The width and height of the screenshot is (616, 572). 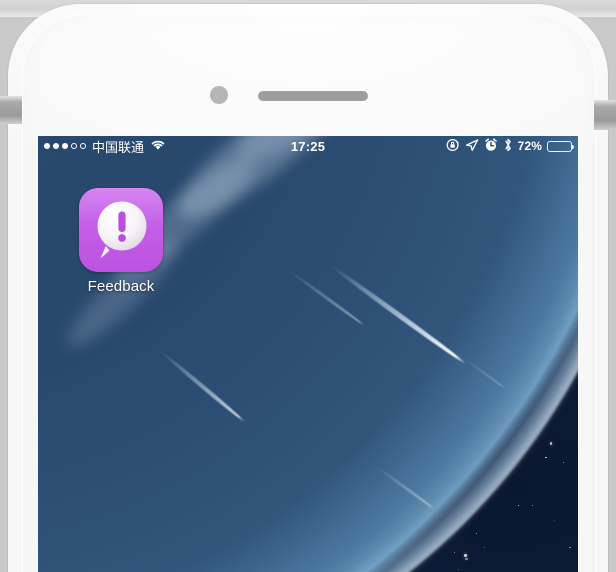 What do you see at coordinates (118, 148) in the screenshot?
I see `carrier-name: 中国联通` at bounding box center [118, 148].